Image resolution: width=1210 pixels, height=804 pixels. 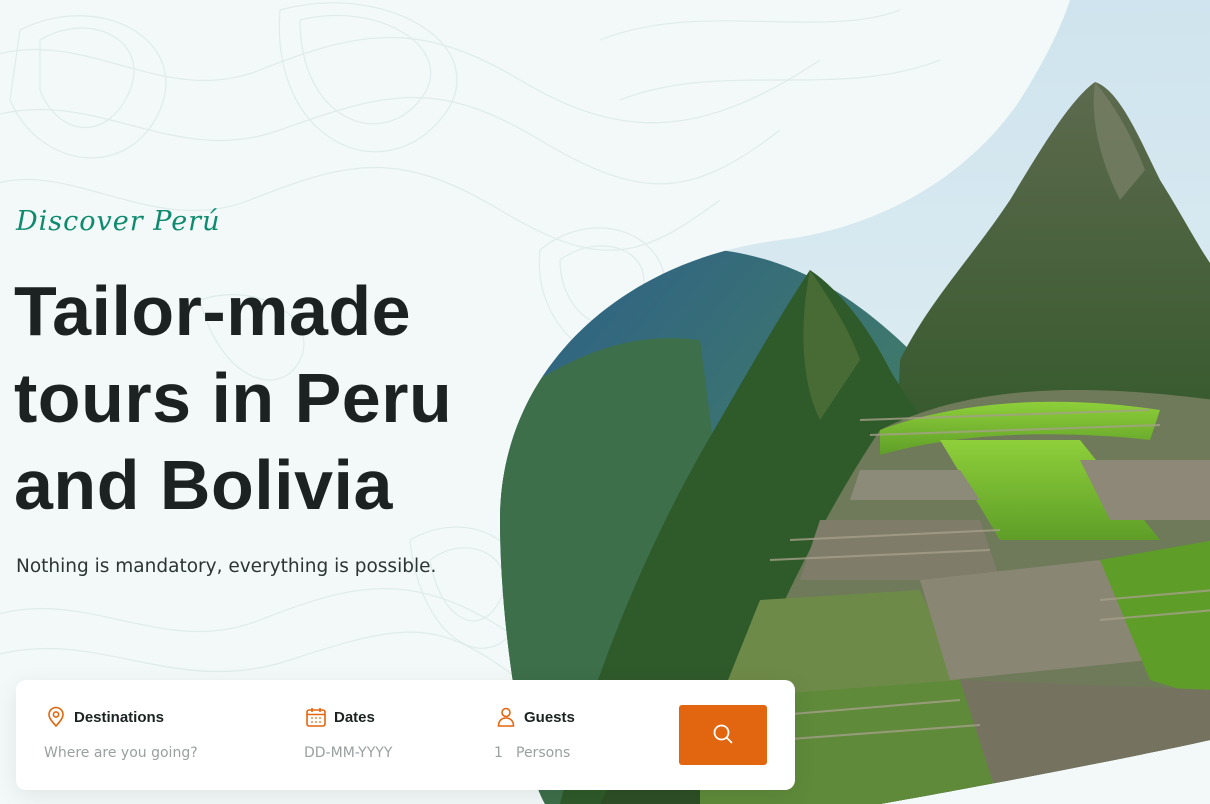 I want to click on hero-tagline: Discover Perú, so click(x=118, y=221).